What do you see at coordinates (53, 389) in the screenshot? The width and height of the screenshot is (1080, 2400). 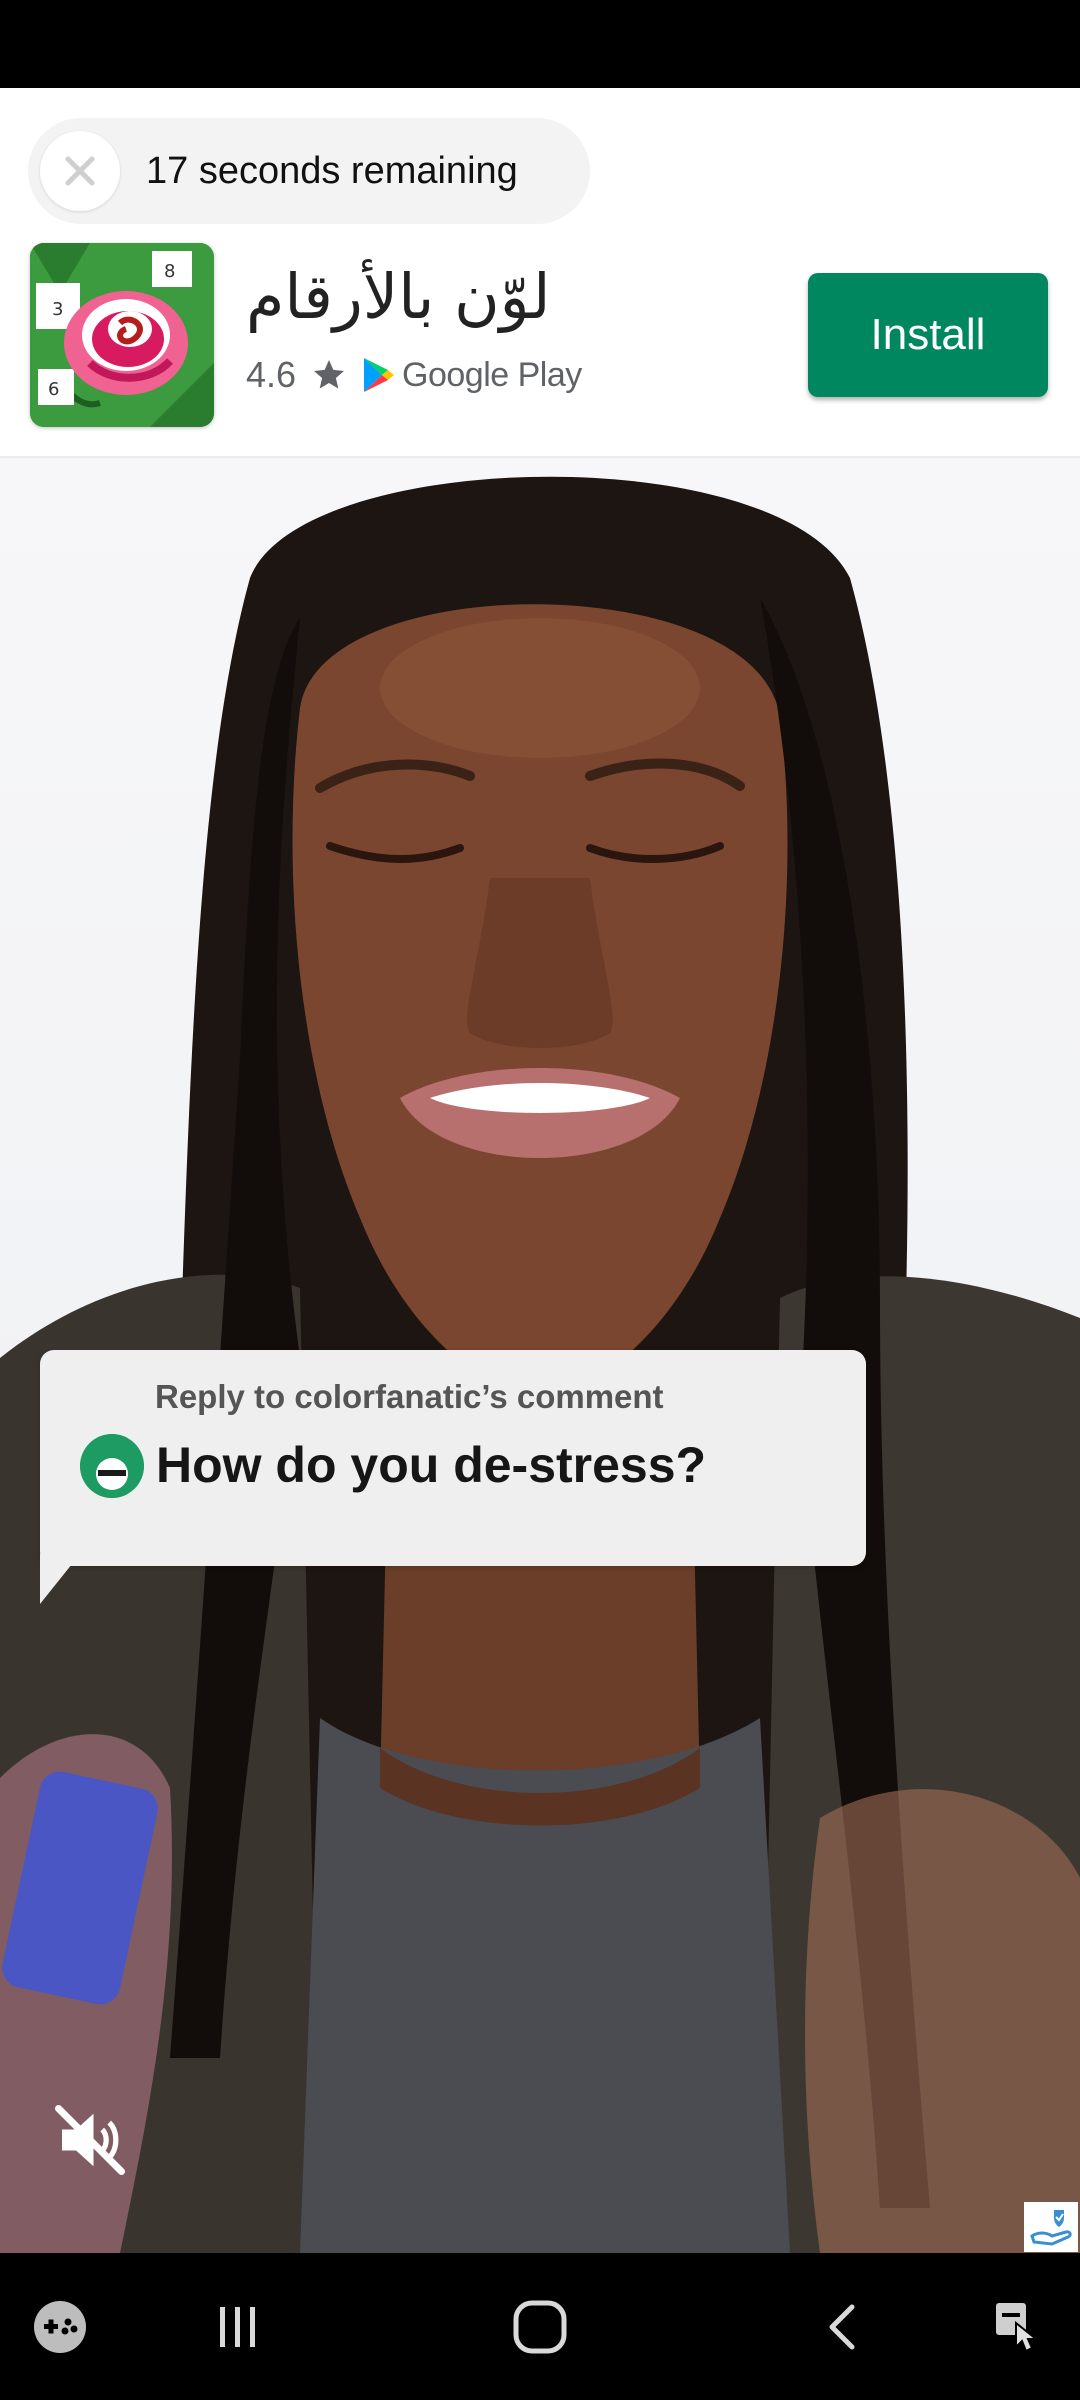 I see `svg-text: 6` at bounding box center [53, 389].